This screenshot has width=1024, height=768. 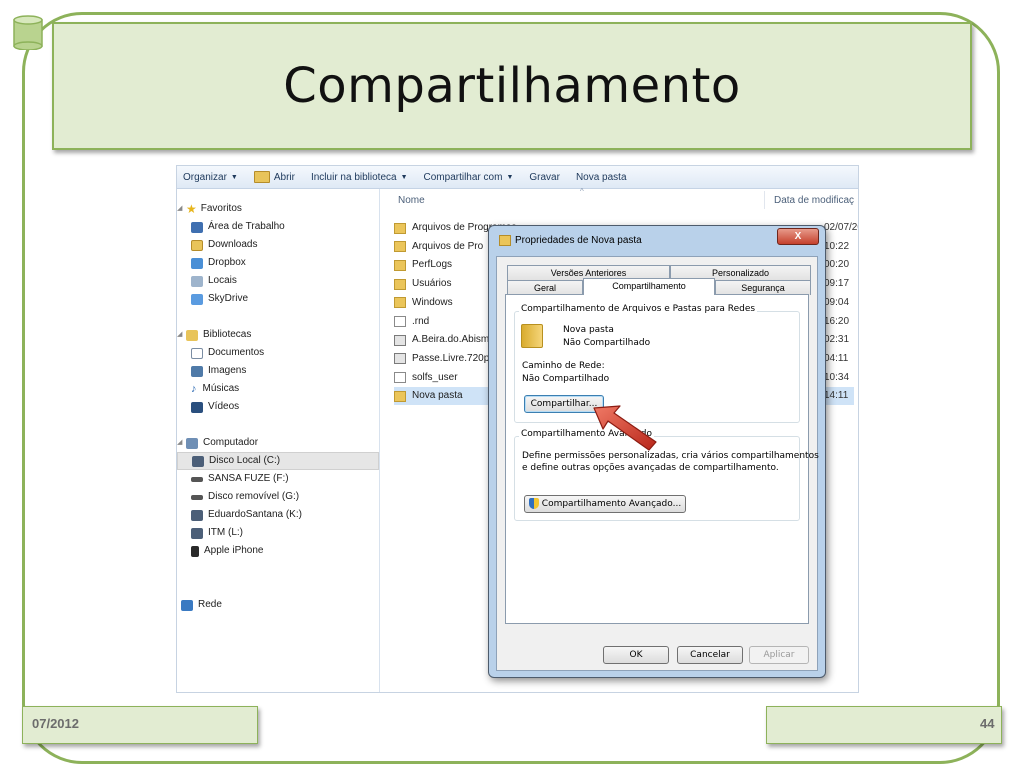 What do you see at coordinates (532, 336) in the screenshot?
I see `folder-large-icon` at bounding box center [532, 336].